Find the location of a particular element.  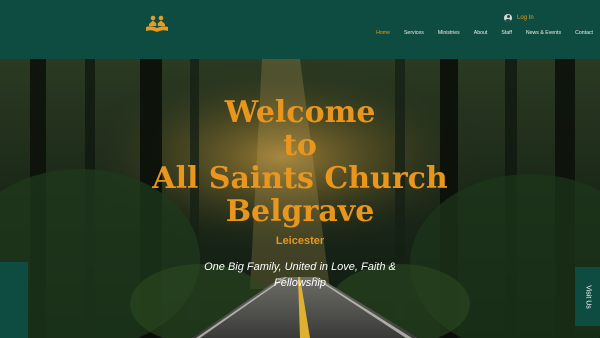

nav-staff: Staff is located at coordinates (506, 33).